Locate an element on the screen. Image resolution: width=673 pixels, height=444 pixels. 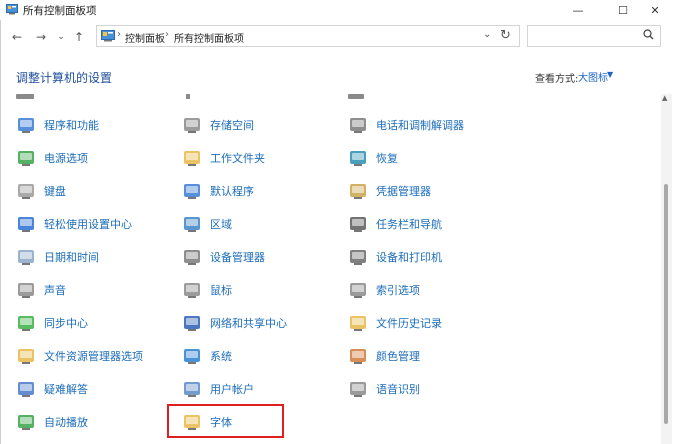
chevron-down-icon: ▼ is located at coordinates (610, 74).